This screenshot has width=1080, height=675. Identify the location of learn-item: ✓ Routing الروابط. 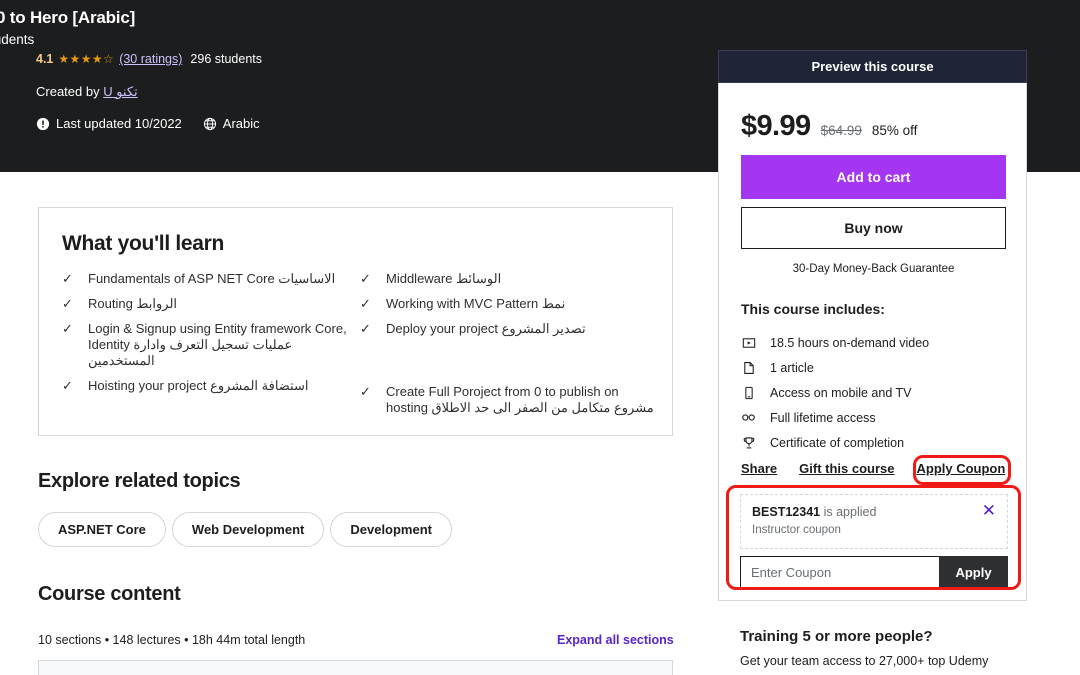
(211, 304).